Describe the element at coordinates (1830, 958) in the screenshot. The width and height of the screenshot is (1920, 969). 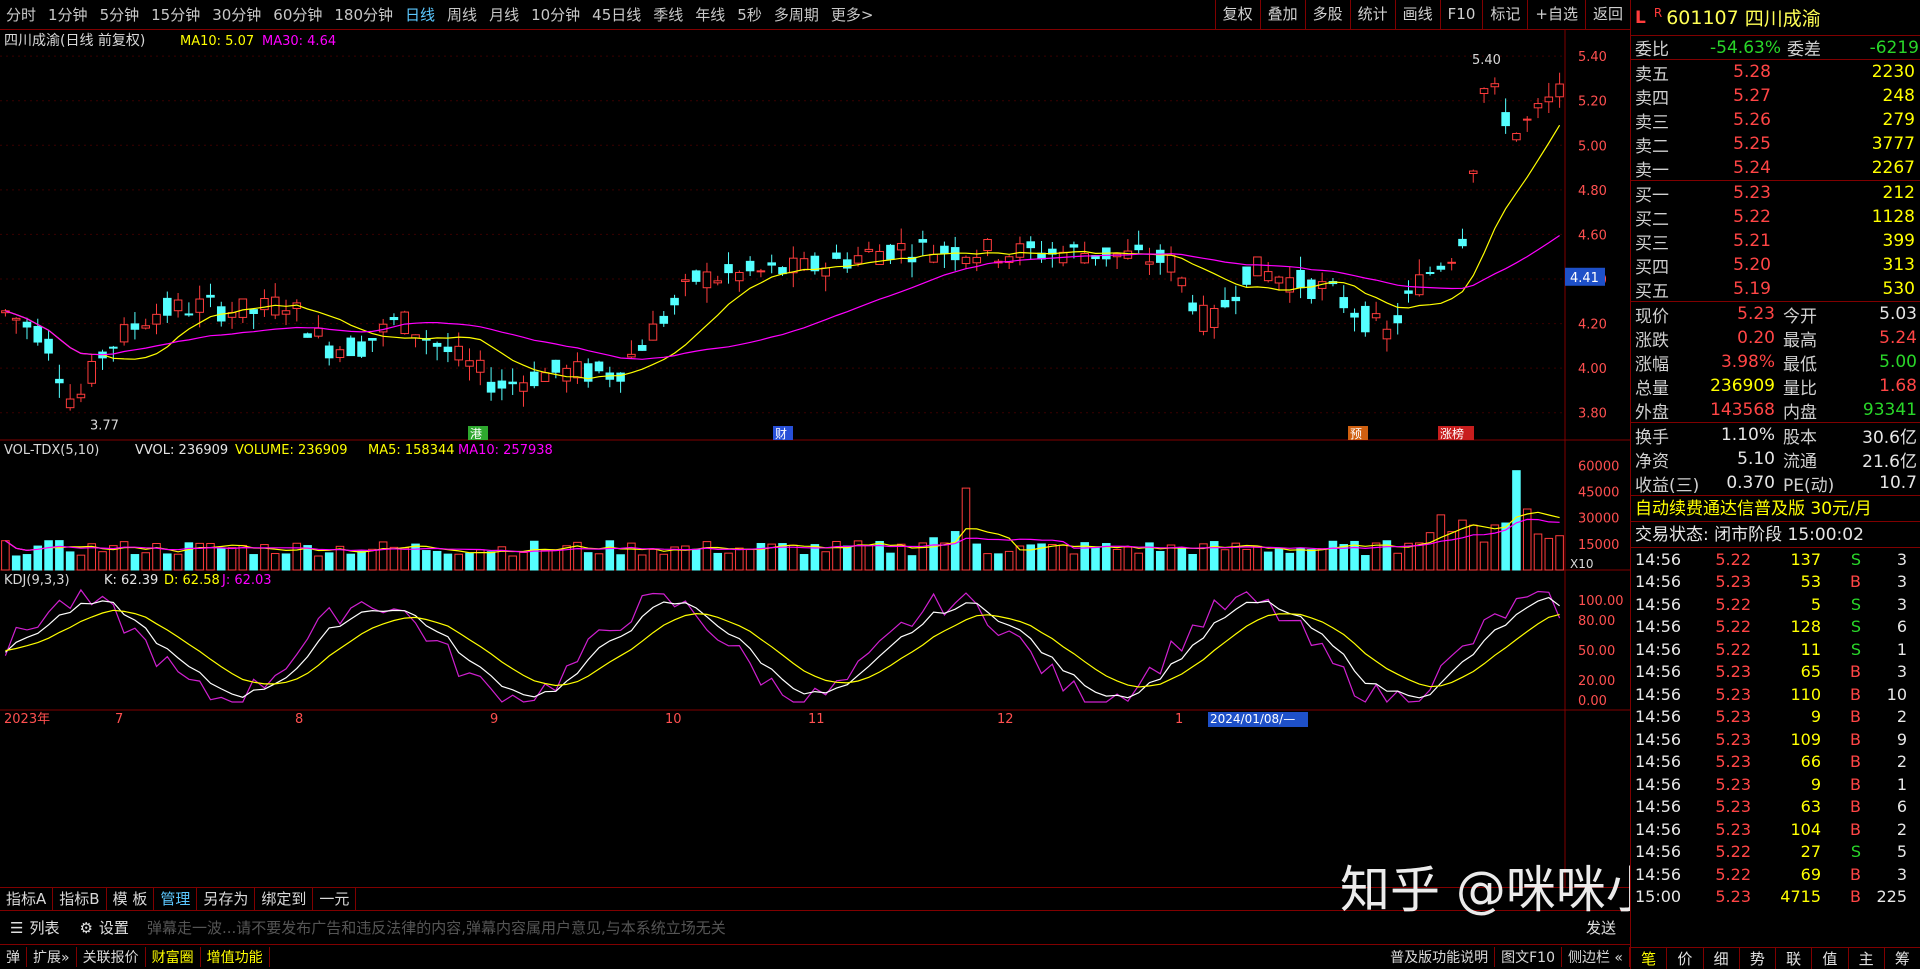
I see `panel-tab: 值` at that location.